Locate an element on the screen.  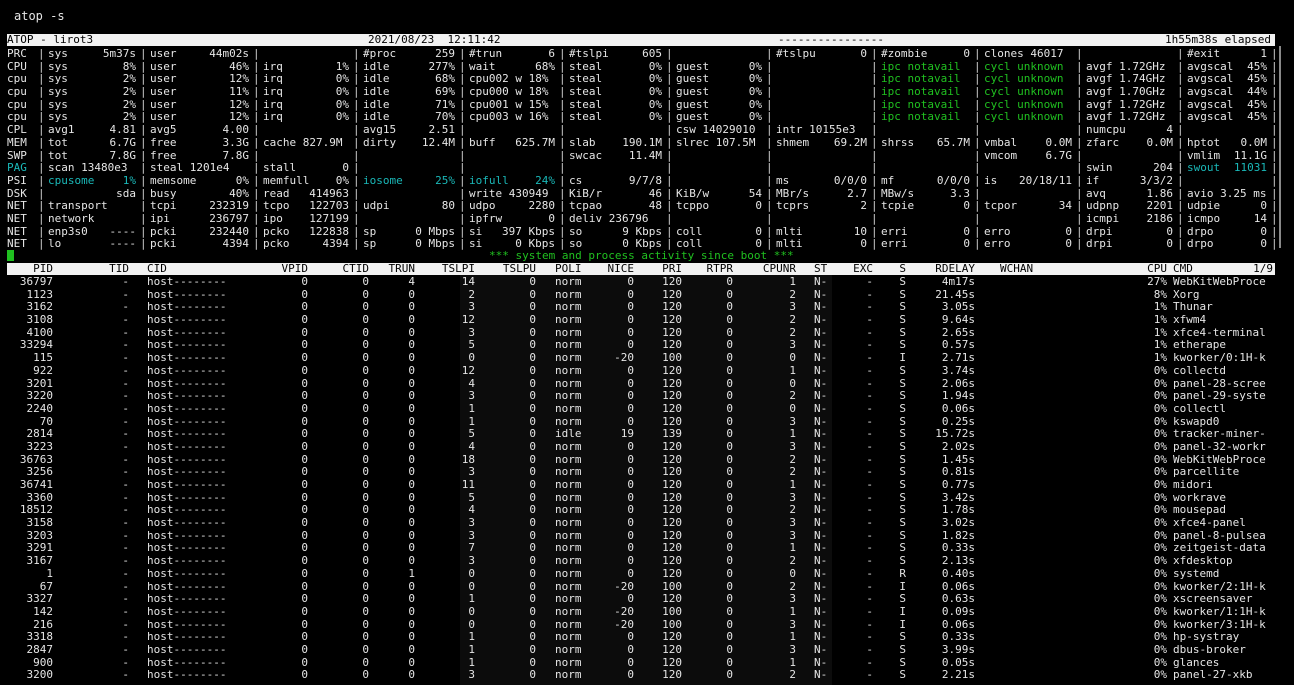
table-cell: 3 is located at coordinates (471, 396).